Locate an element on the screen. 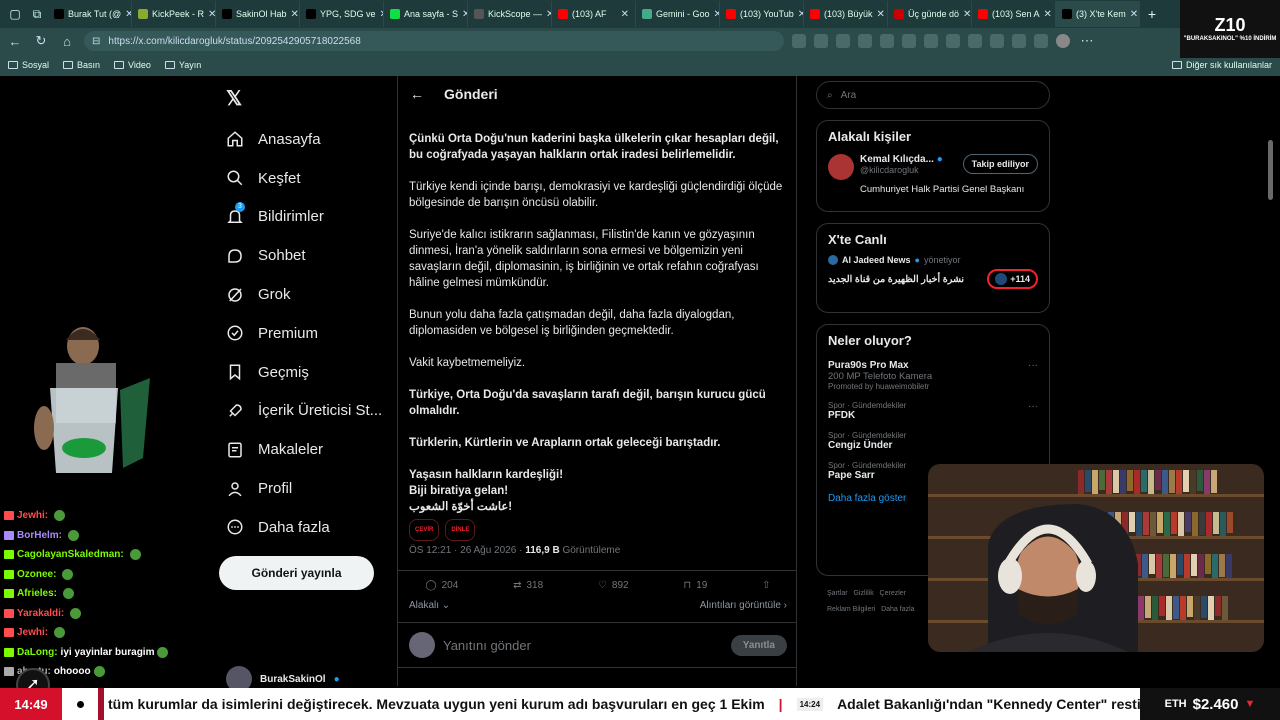 The width and height of the screenshot is (1280, 720). bookmark-folder: Sosyal is located at coordinates (28, 65).